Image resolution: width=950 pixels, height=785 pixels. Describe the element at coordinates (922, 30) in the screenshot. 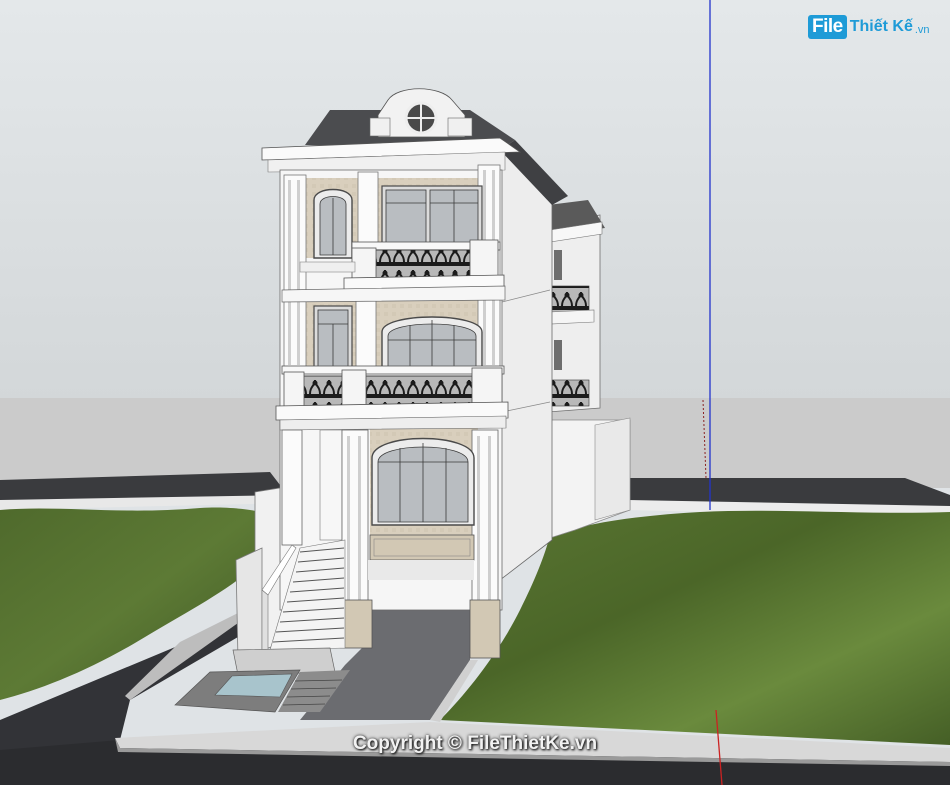

I see `logo-domain: .vn` at that location.